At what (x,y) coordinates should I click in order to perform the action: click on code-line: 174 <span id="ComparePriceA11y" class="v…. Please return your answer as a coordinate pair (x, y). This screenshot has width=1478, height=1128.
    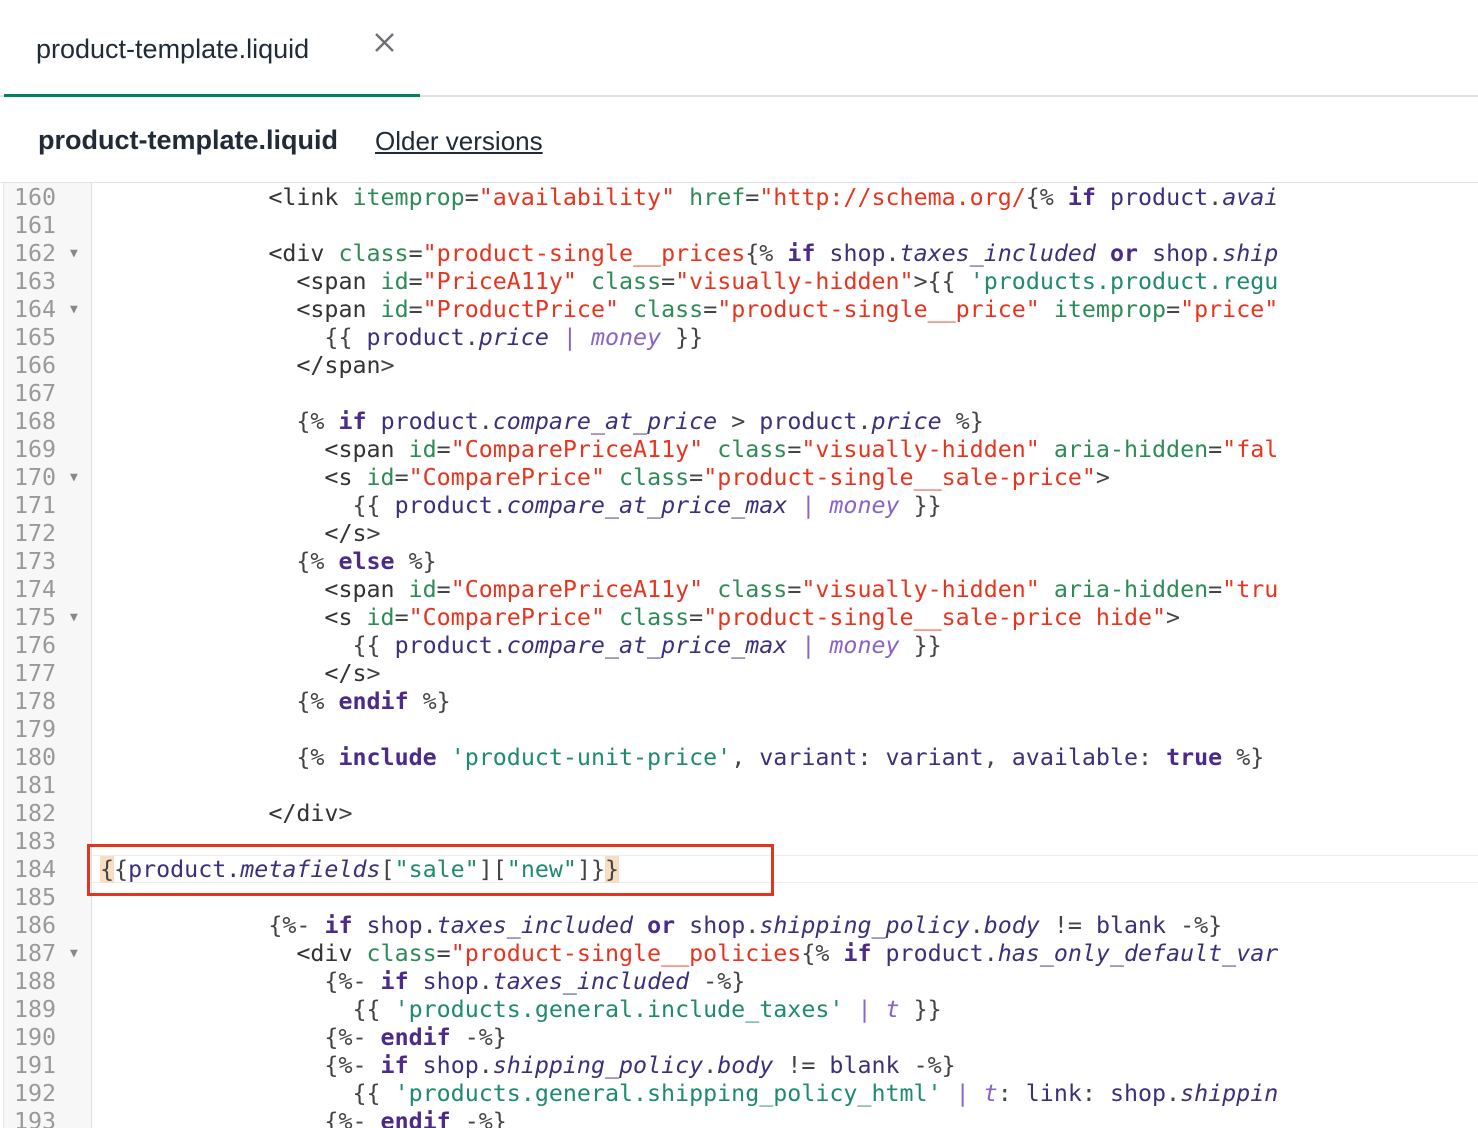
    Looking at the image, I should click on (739, 590).